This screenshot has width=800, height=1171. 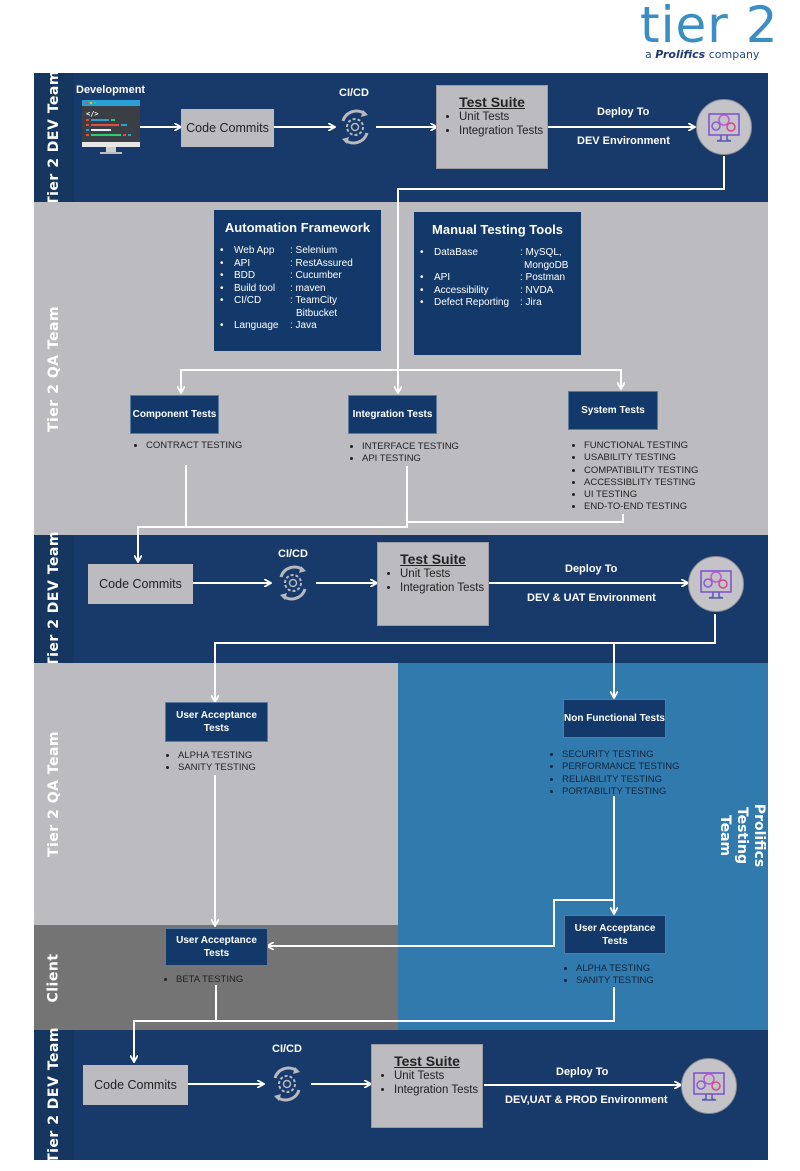 What do you see at coordinates (461, 290) in the screenshot?
I see `tool-key: Accessibility` at bounding box center [461, 290].